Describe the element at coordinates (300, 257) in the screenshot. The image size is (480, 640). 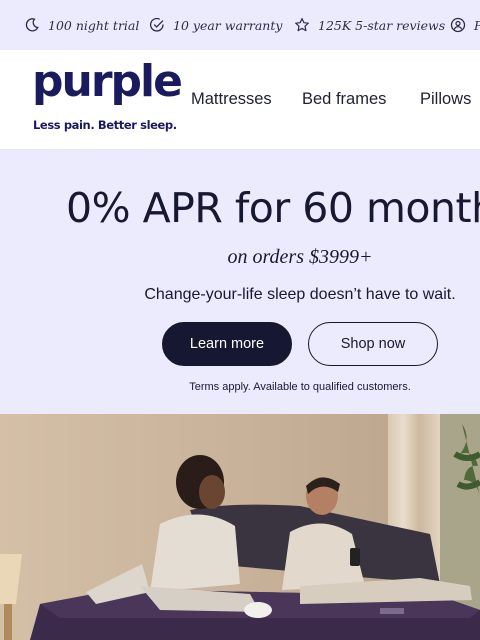
I see `promo-subheadline: on orders $3999+` at that location.